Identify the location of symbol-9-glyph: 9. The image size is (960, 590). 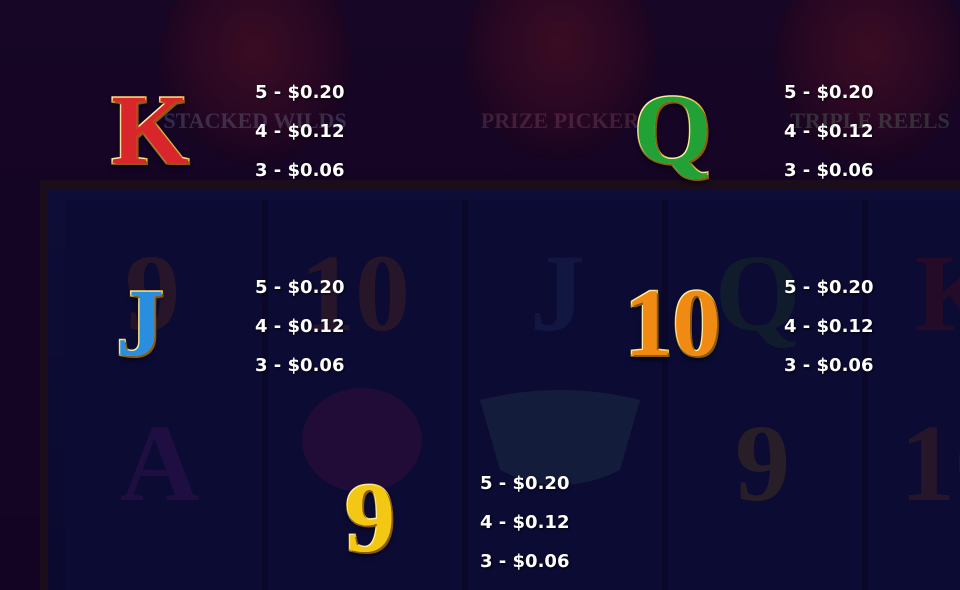
(370, 517).